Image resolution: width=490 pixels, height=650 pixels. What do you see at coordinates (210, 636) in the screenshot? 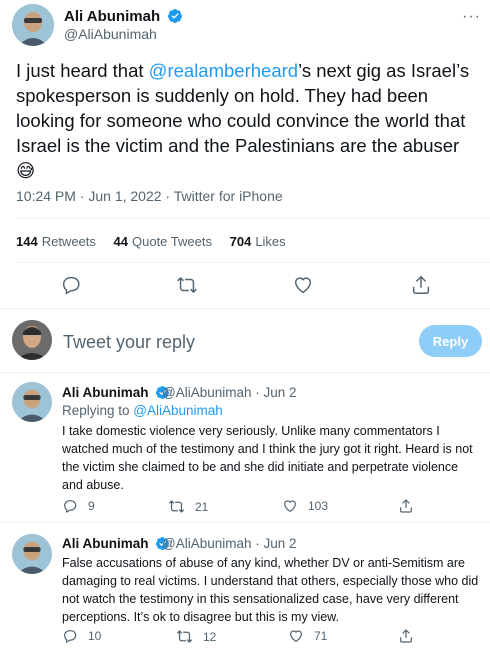
I see `retweet-count: 12` at bounding box center [210, 636].